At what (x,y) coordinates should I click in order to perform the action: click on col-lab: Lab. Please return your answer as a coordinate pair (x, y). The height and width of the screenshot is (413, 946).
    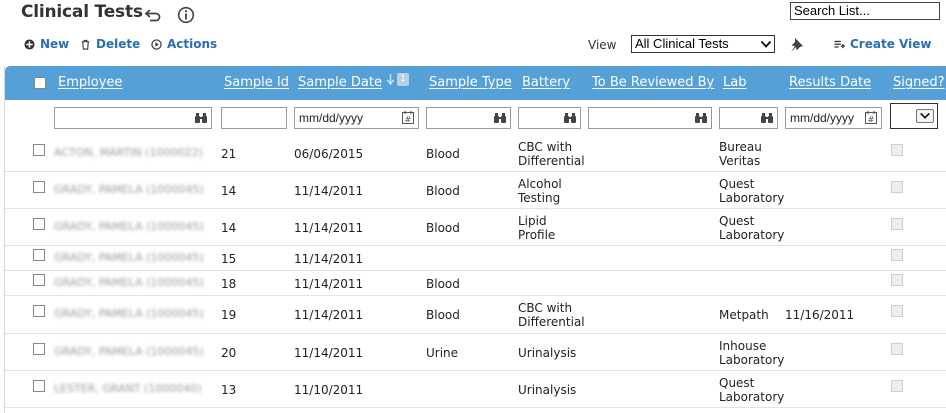
    Looking at the image, I should click on (734, 82).